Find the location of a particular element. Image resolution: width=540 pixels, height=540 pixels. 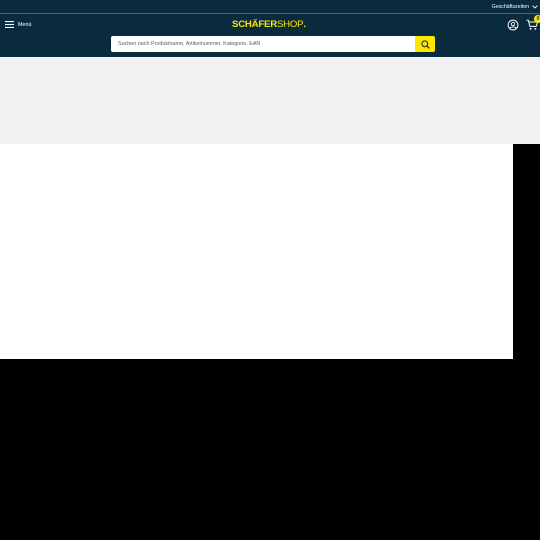

site-header: Geschäftszeiten Menü SCHÄFER SHOP. 0 is located at coordinates (270, 28).